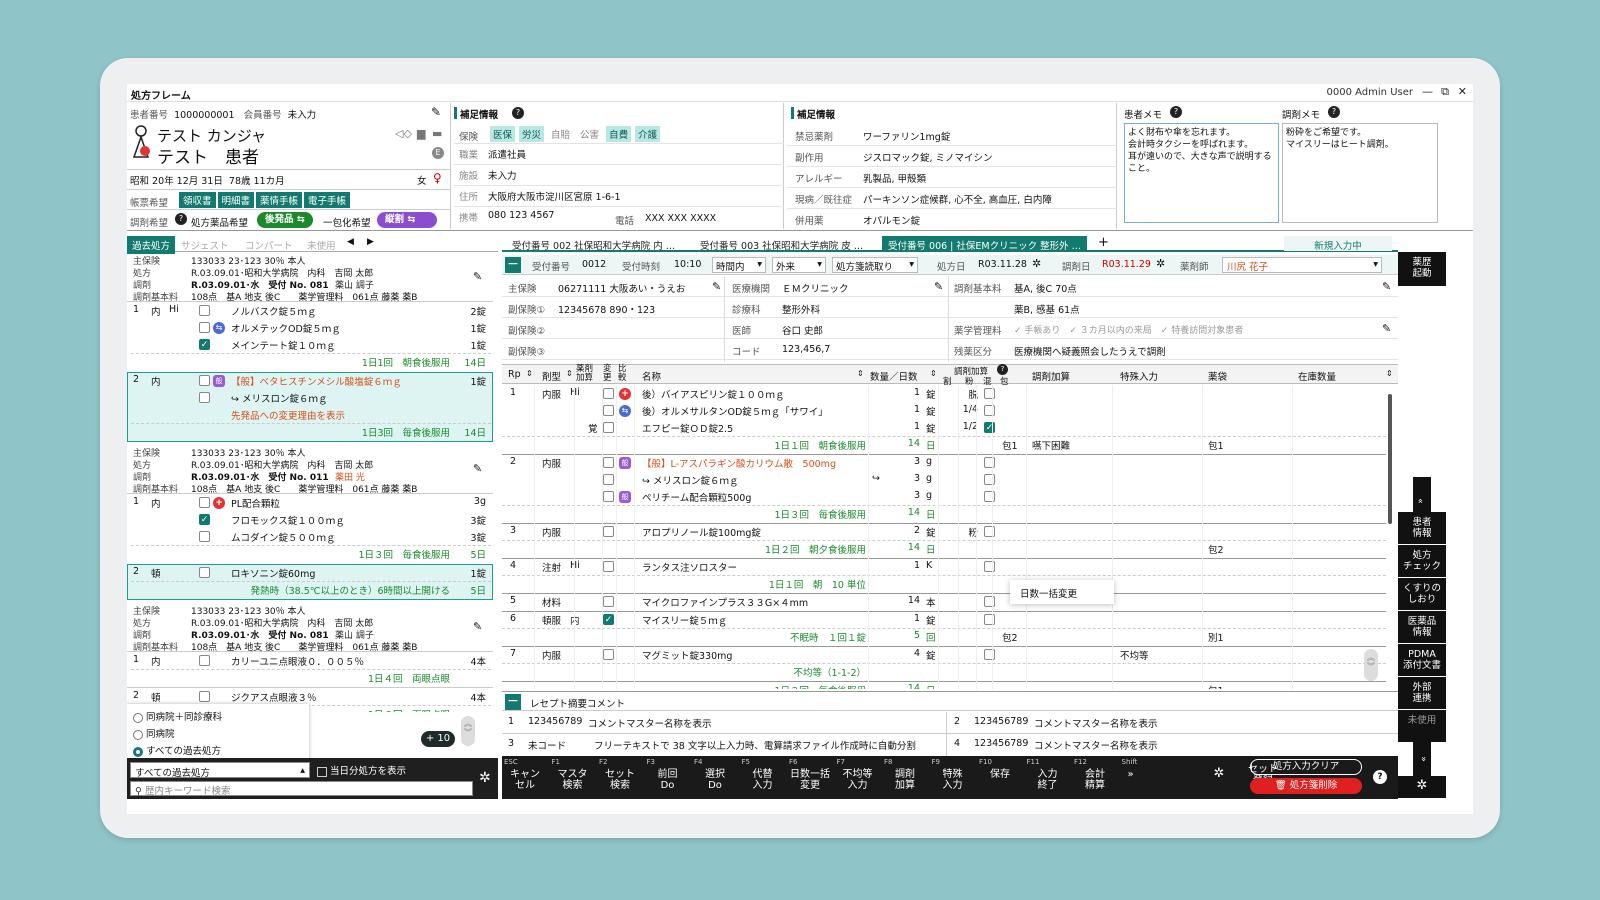 The width and height of the screenshot is (1600, 900). I want to click on col-rp: Rp, so click(514, 374).